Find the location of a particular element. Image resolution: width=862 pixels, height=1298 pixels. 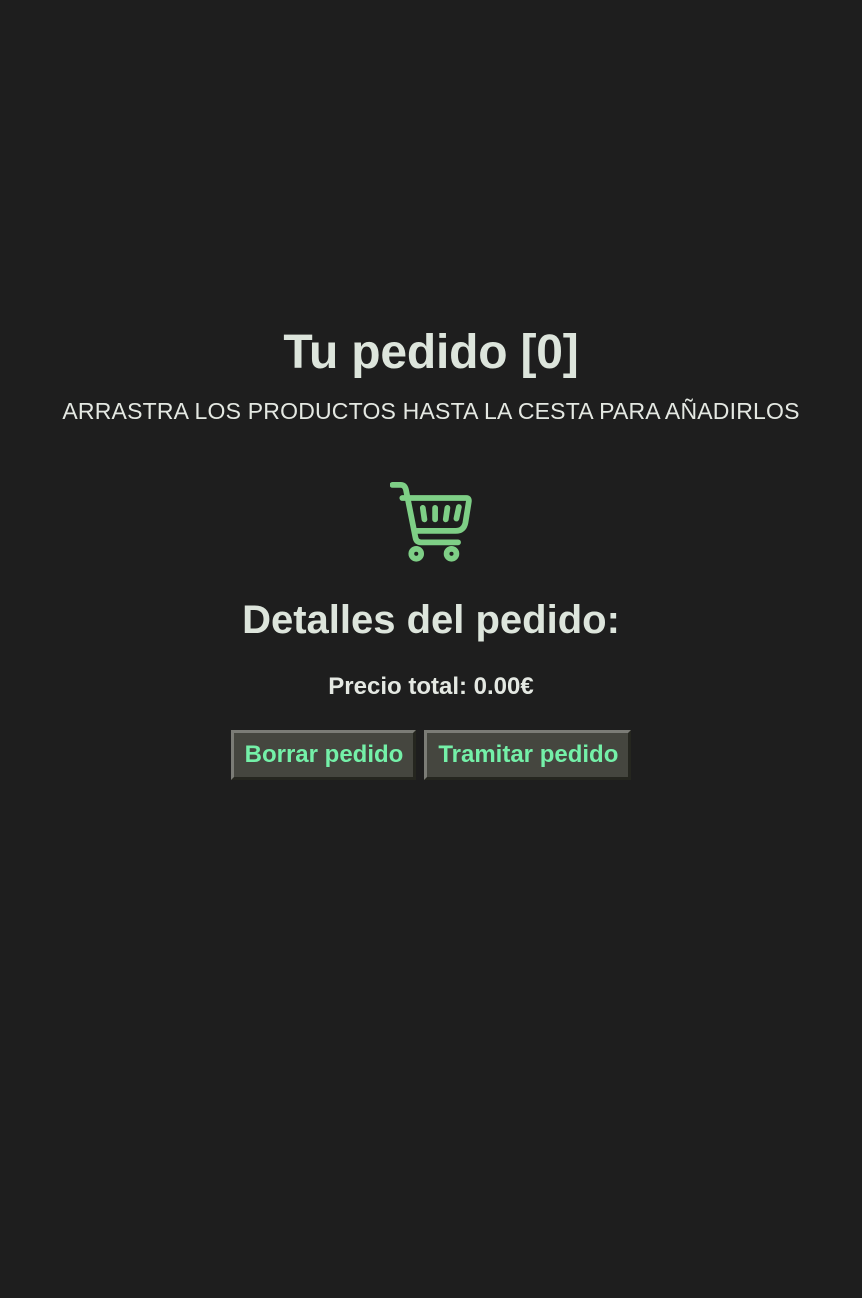

shopping-cart-icon is located at coordinates (431, 521).